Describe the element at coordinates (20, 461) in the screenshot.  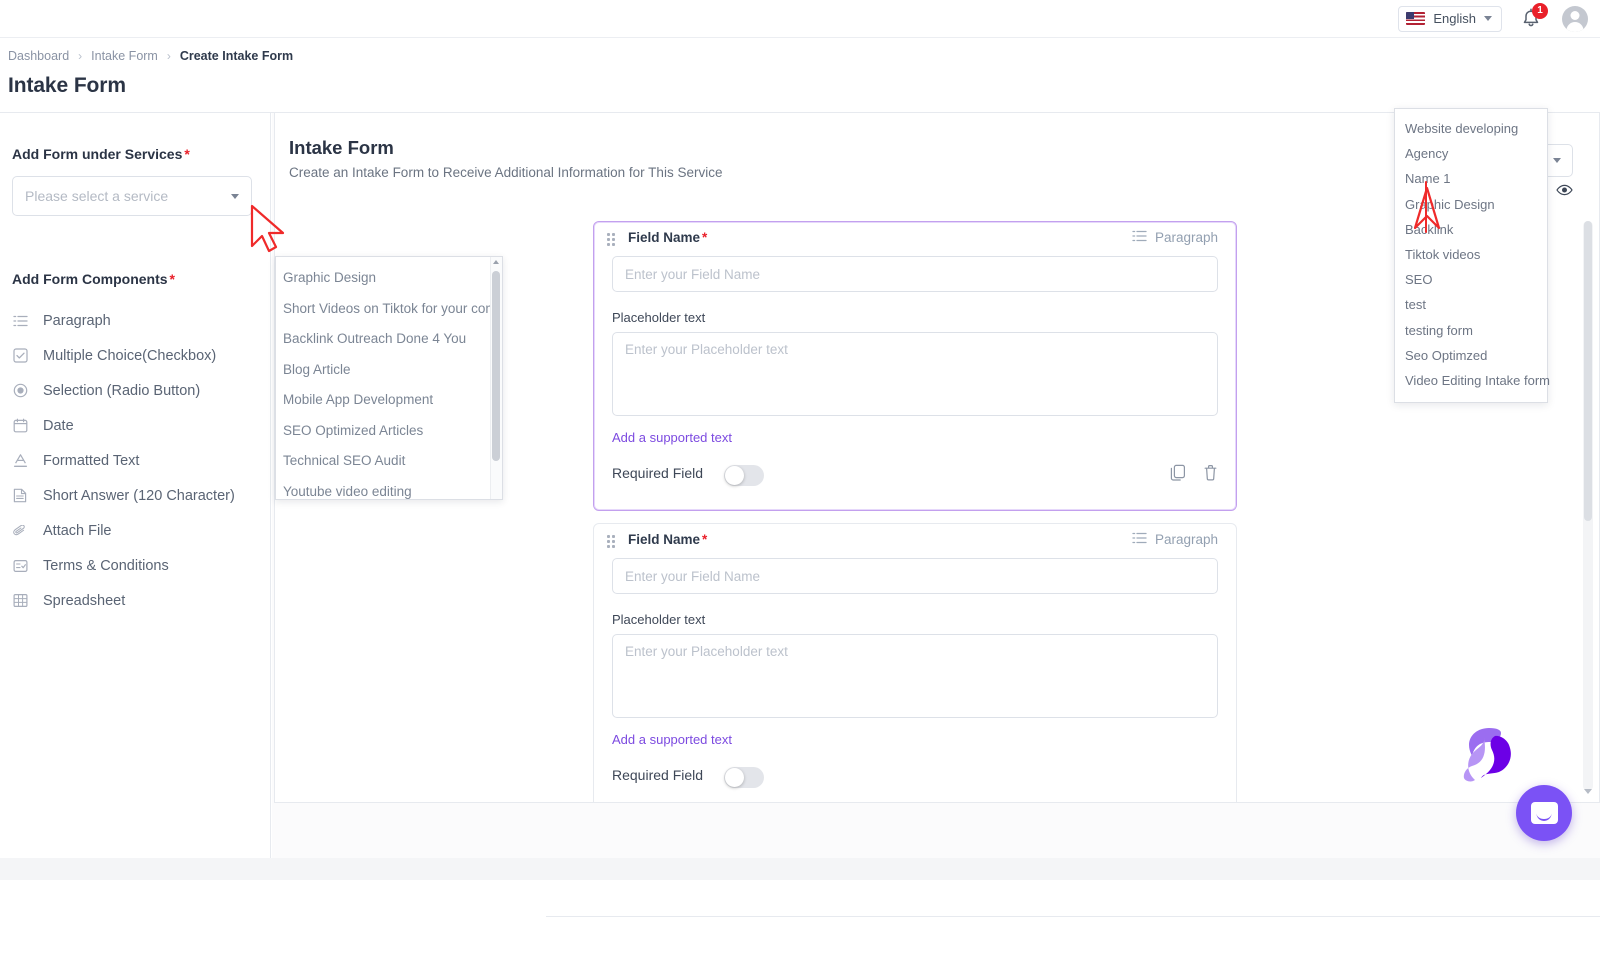
I see `formatted-text-icon` at that location.